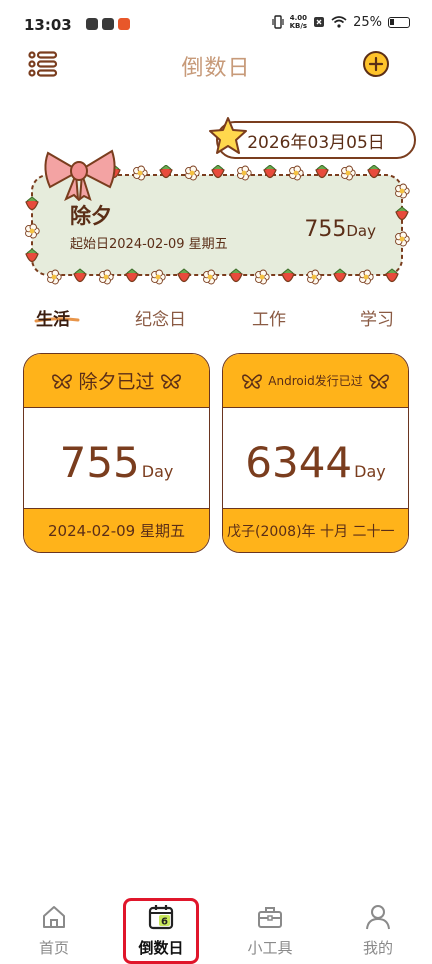  Describe the element at coordinates (160, 317) in the screenshot. I see `tab-anniversary: 纪念日` at that location.